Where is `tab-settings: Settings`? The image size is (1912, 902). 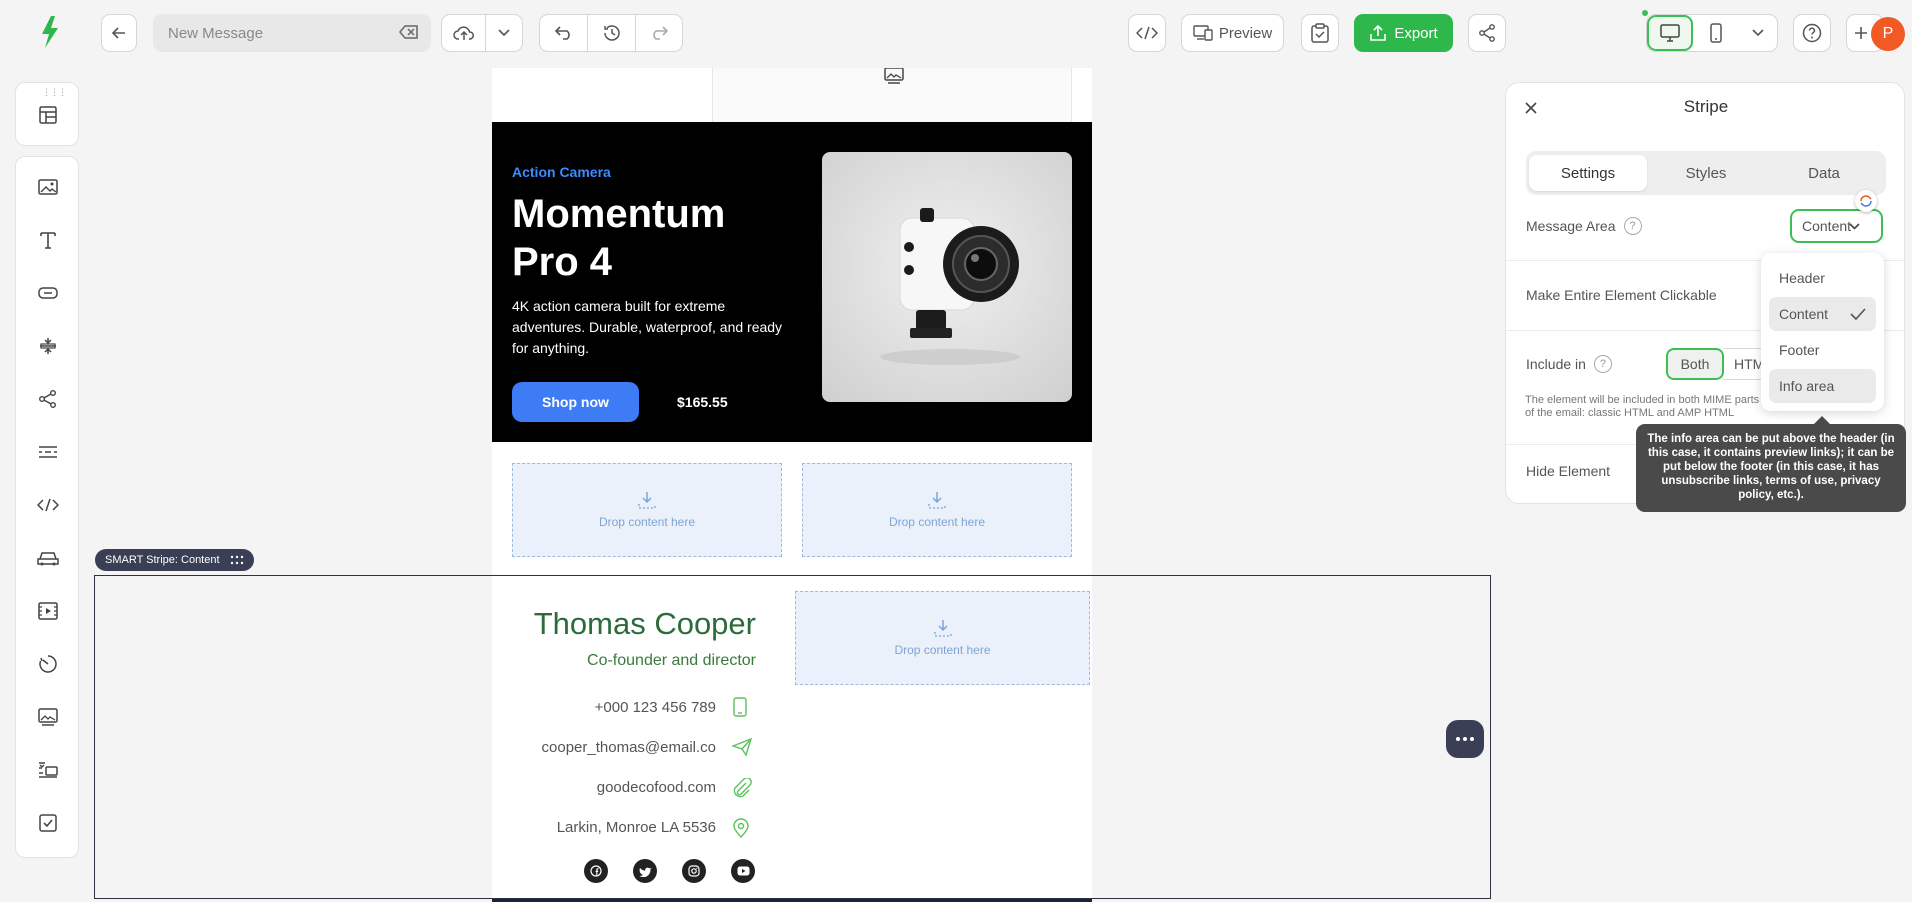 tab-settings: Settings is located at coordinates (1588, 173).